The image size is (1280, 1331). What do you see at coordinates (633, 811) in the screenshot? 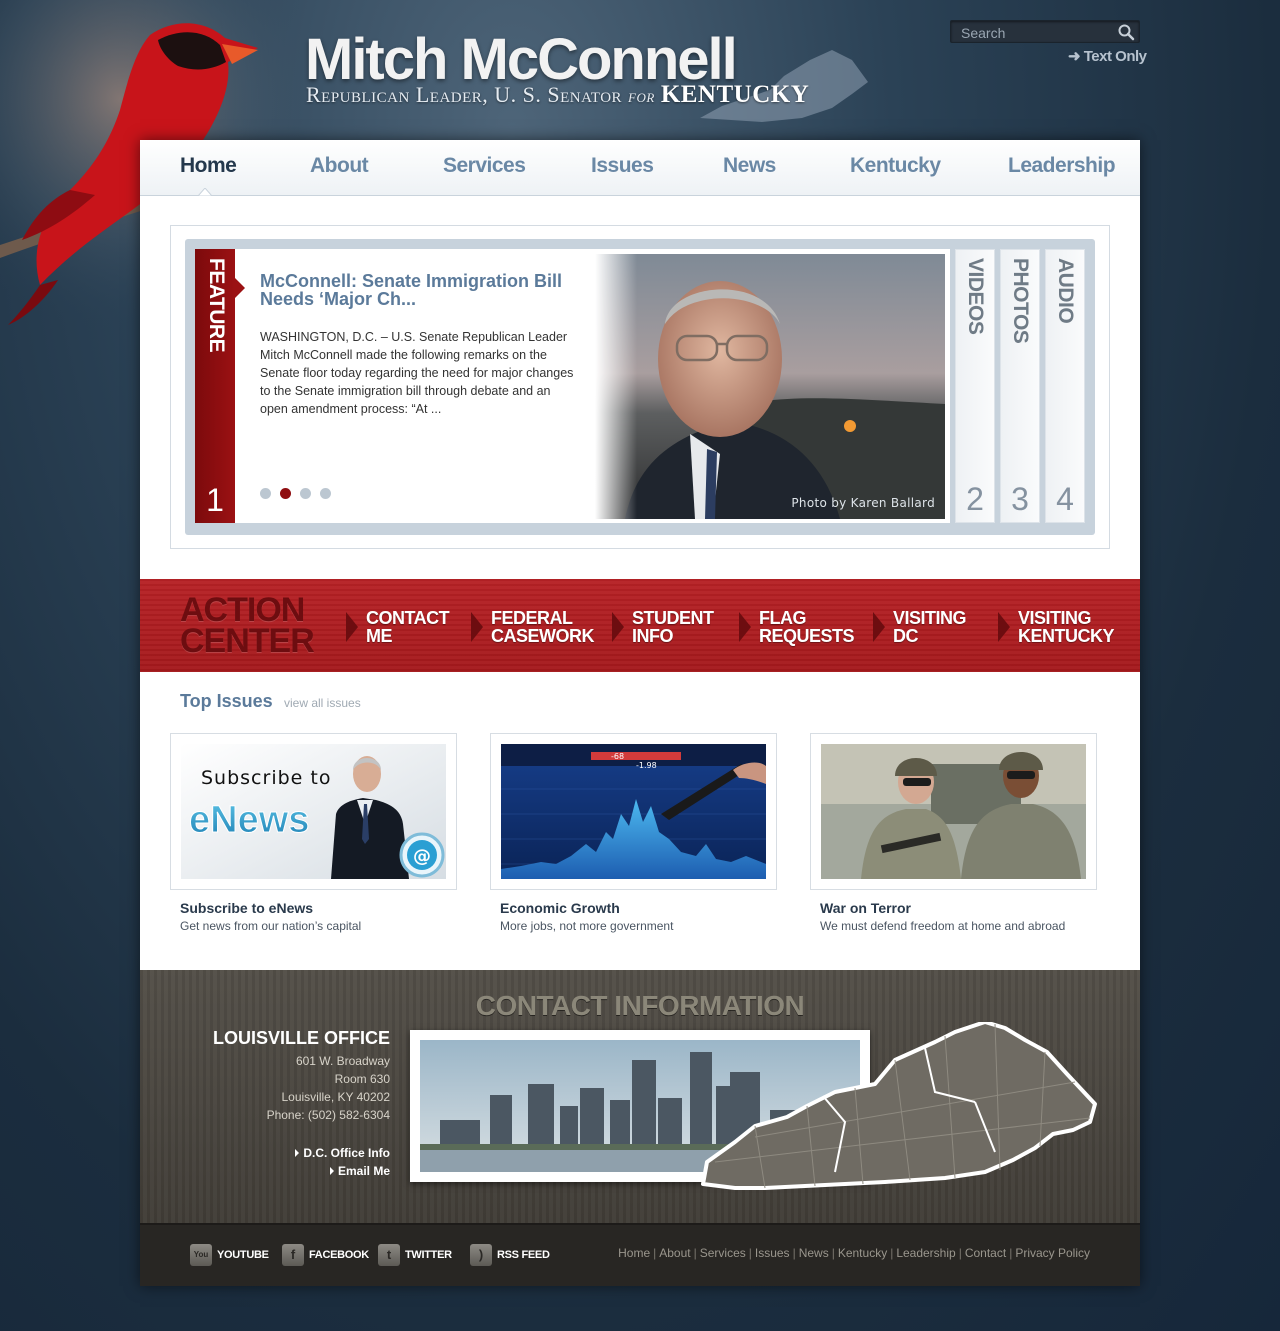
I see `issue-card-economic-growth: -68 -1.98` at bounding box center [633, 811].